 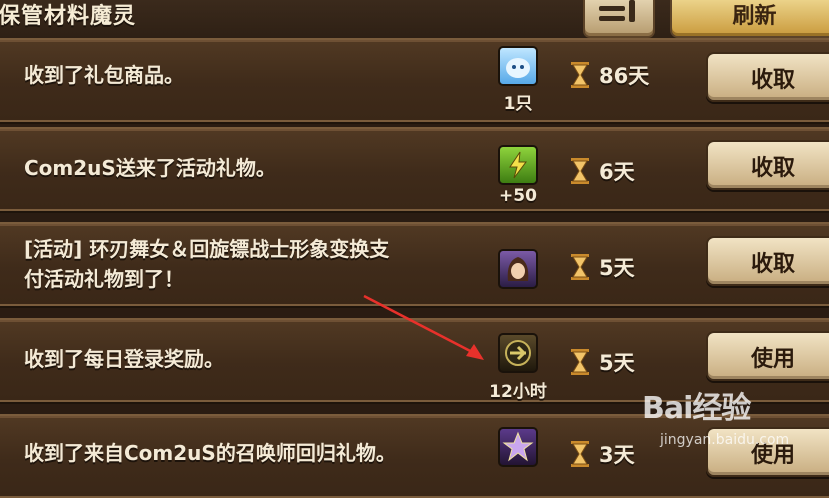 I want to click on use-button: 使用, so click(x=767, y=356).